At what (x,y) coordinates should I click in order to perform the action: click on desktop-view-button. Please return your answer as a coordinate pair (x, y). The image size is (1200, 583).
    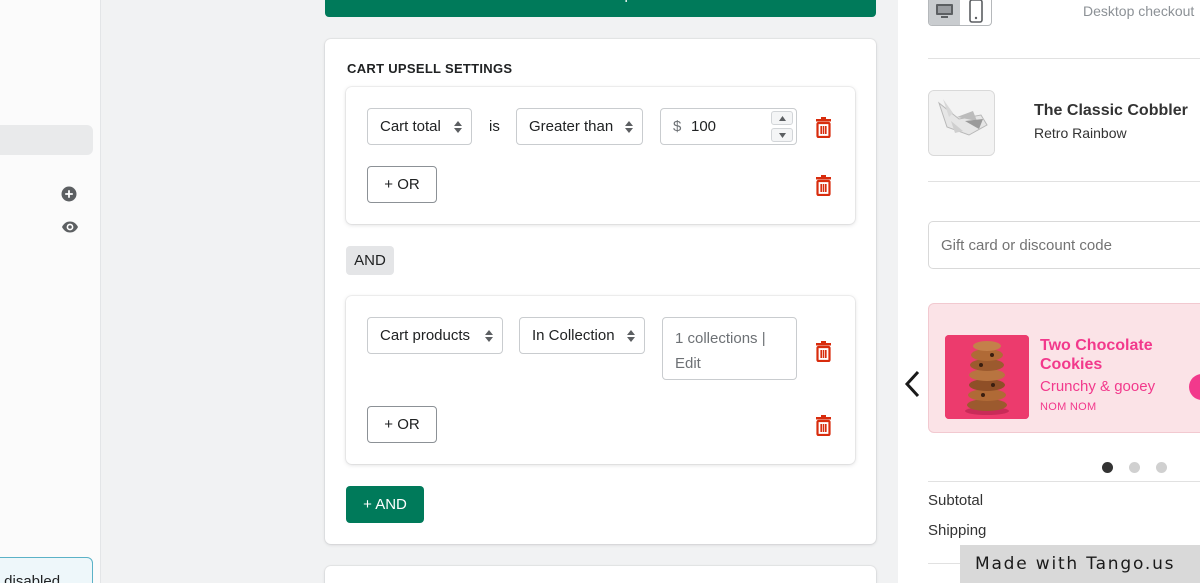
    Looking at the image, I should click on (944, 12).